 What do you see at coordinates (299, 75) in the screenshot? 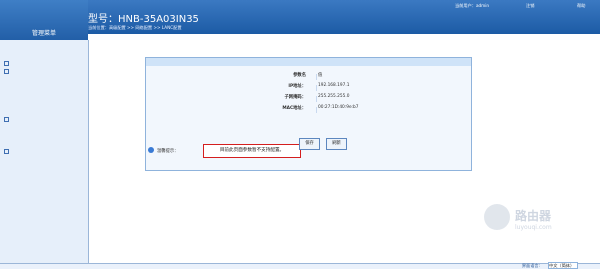
I see `param-name-header: 参数名` at bounding box center [299, 75].